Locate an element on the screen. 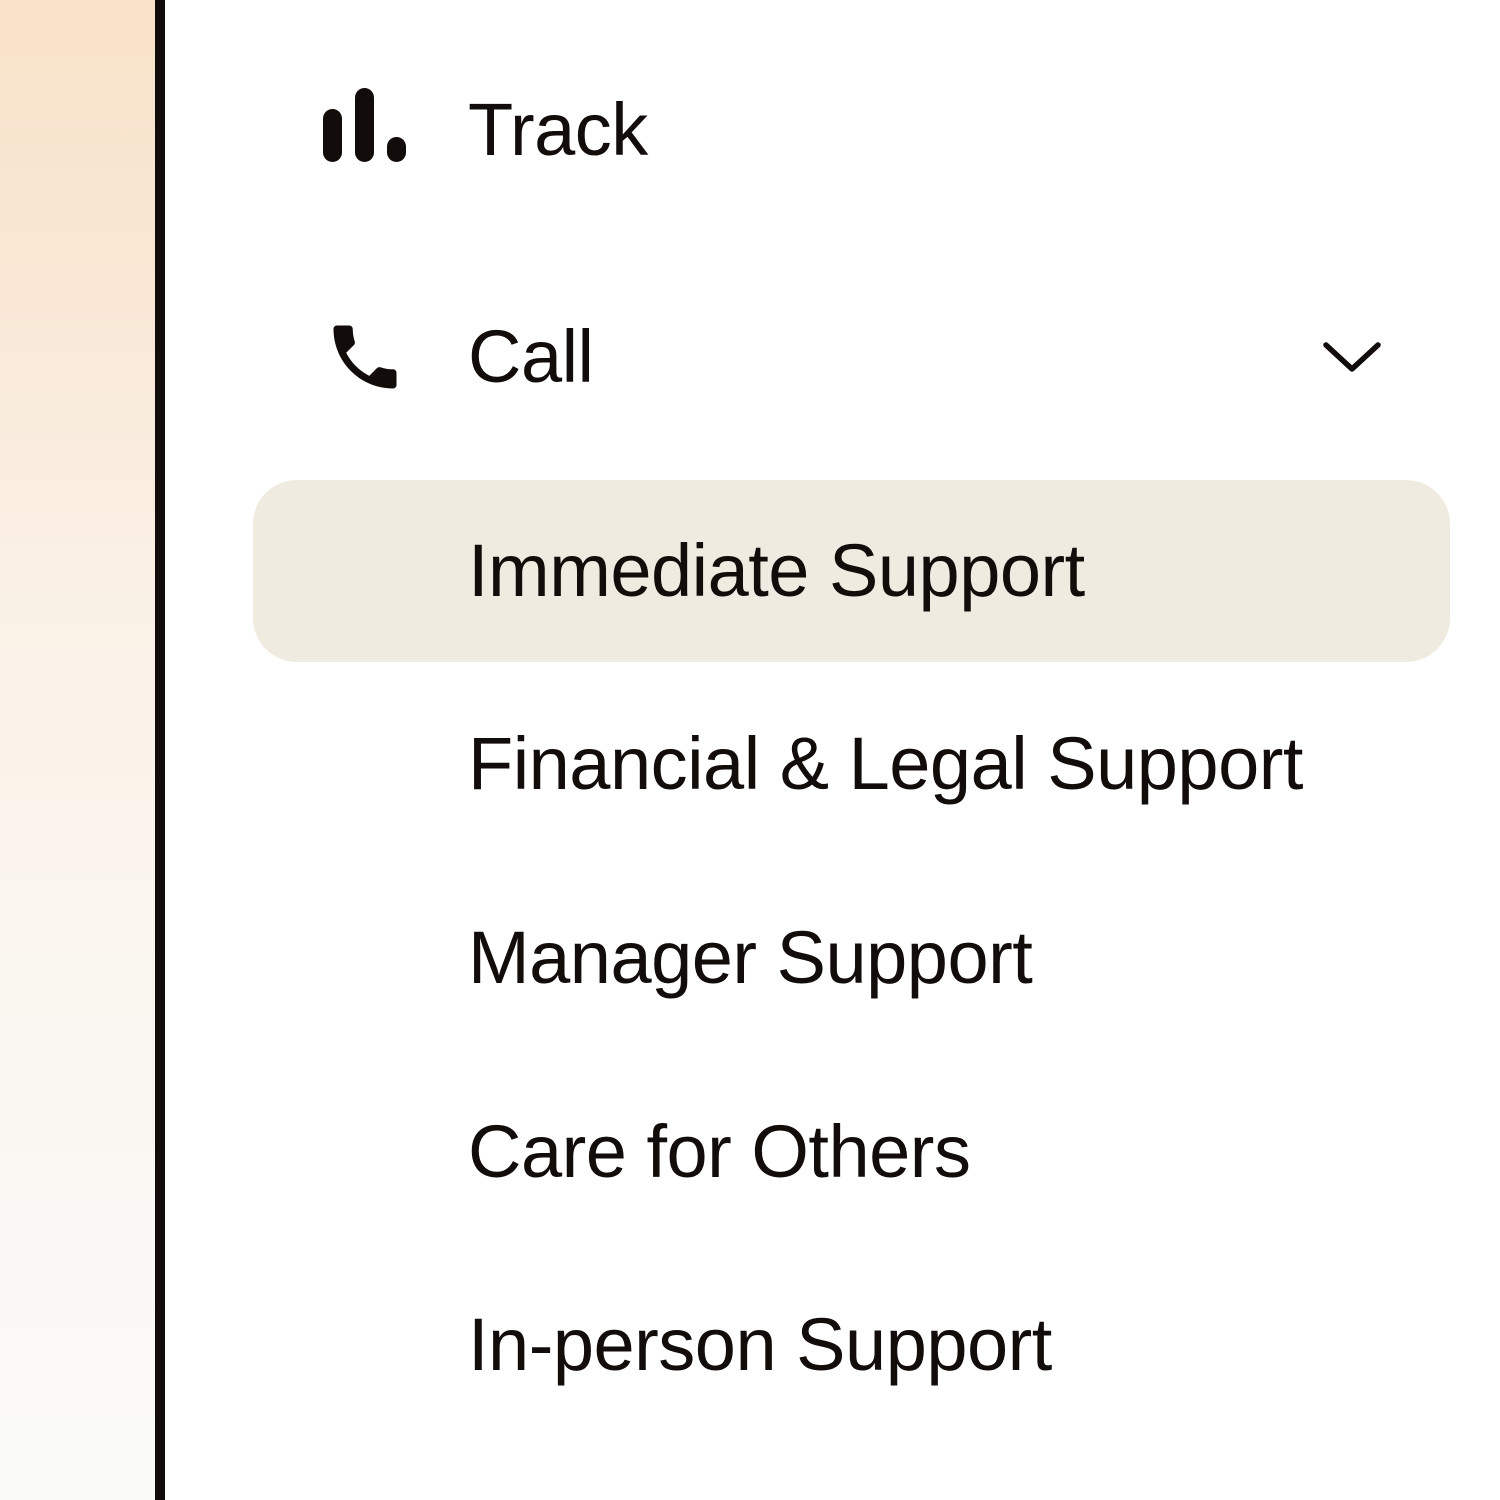 This screenshot has width=1500, height=1500. nav-item-track: Track is located at coordinates (832, 130).